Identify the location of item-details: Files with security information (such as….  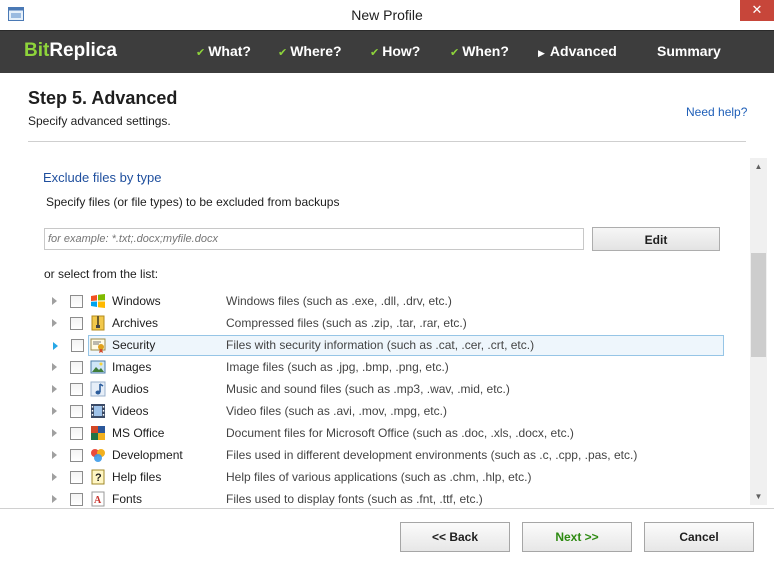
(380, 345).